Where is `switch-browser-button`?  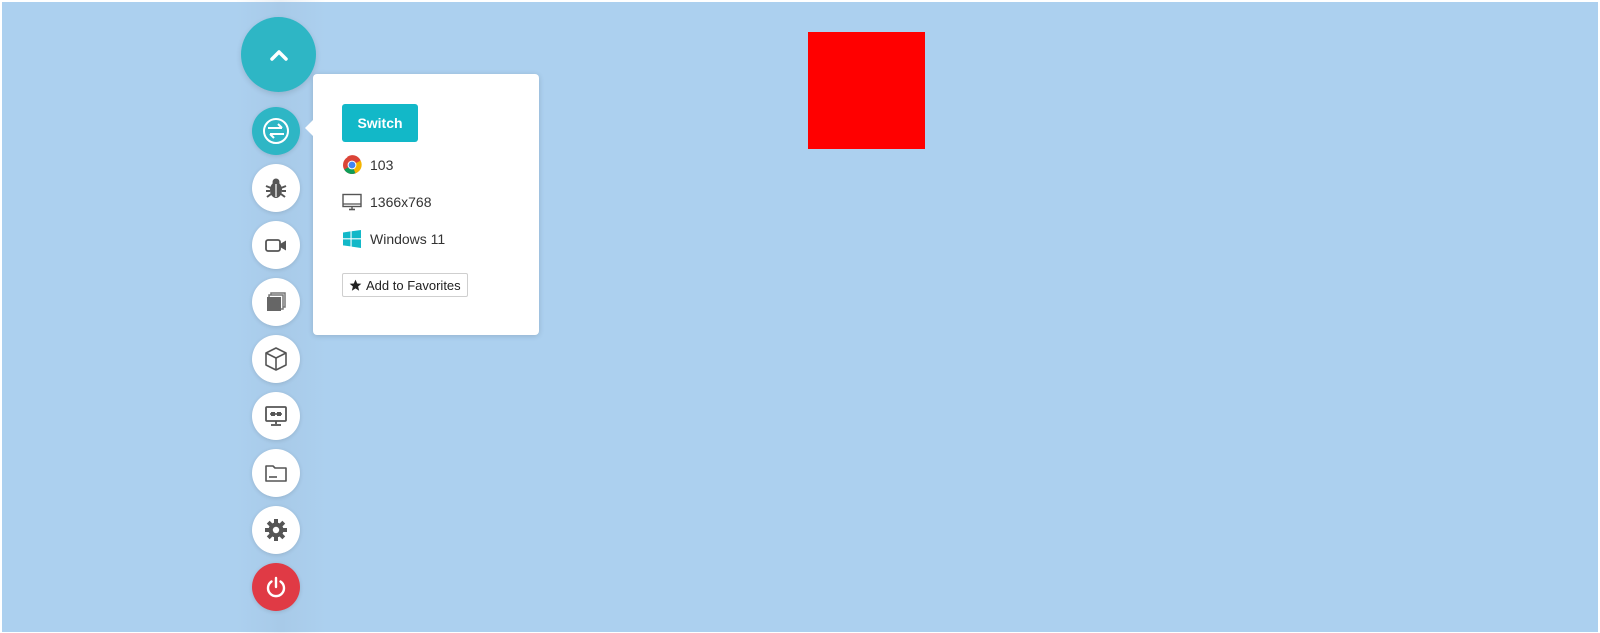
switch-browser-button is located at coordinates (276, 131).